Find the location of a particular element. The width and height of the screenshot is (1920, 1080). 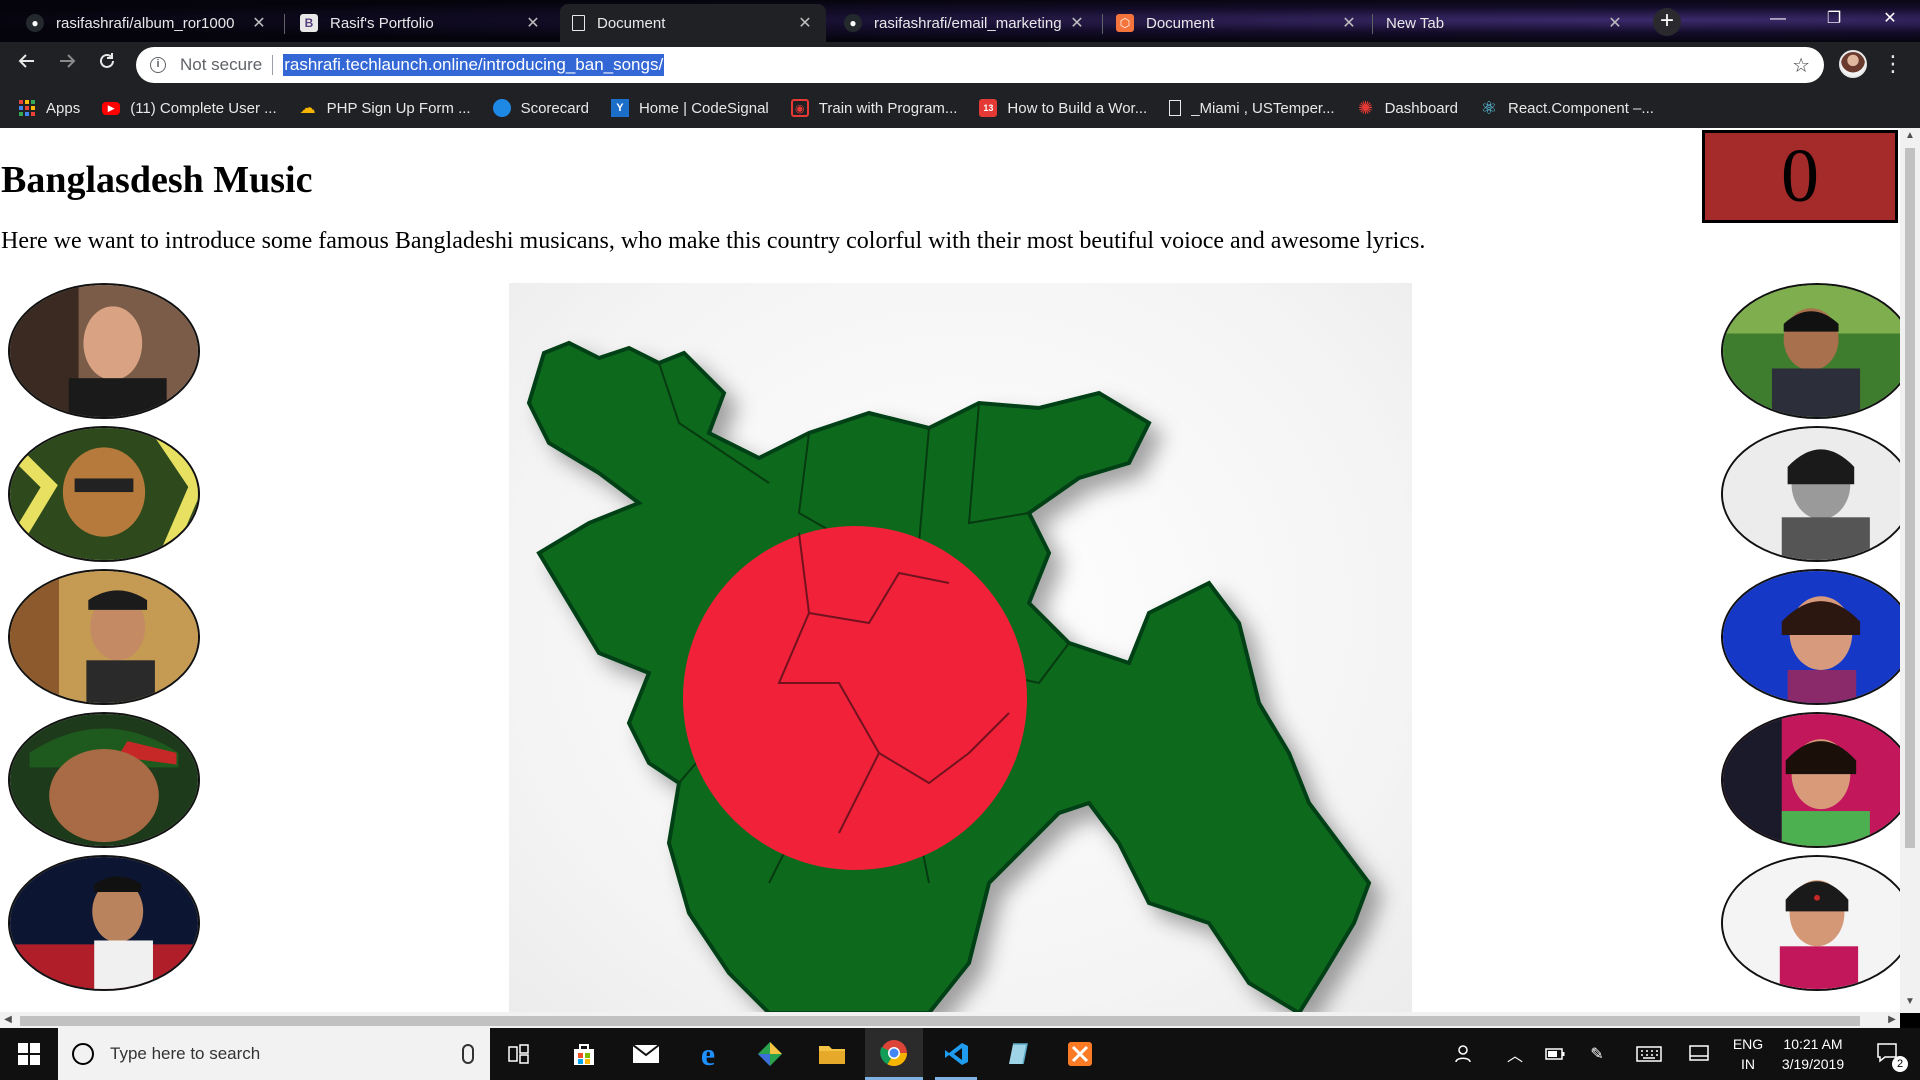

tab-title: rasifashrafi/email_marketing is located at coordinates (968, 23).